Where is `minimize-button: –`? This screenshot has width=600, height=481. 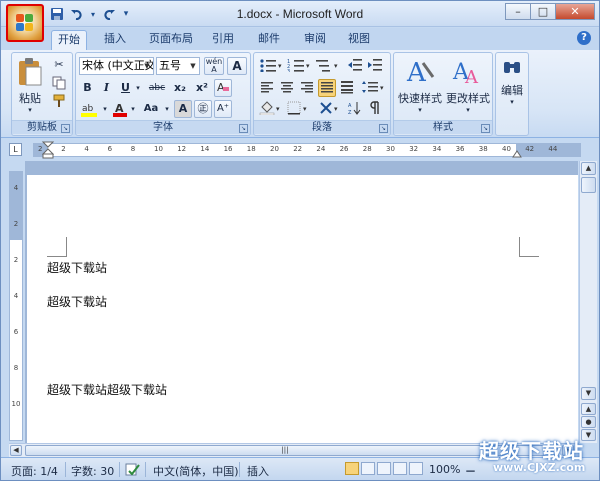
minimize-button: – is located at coordinates (518, 11).